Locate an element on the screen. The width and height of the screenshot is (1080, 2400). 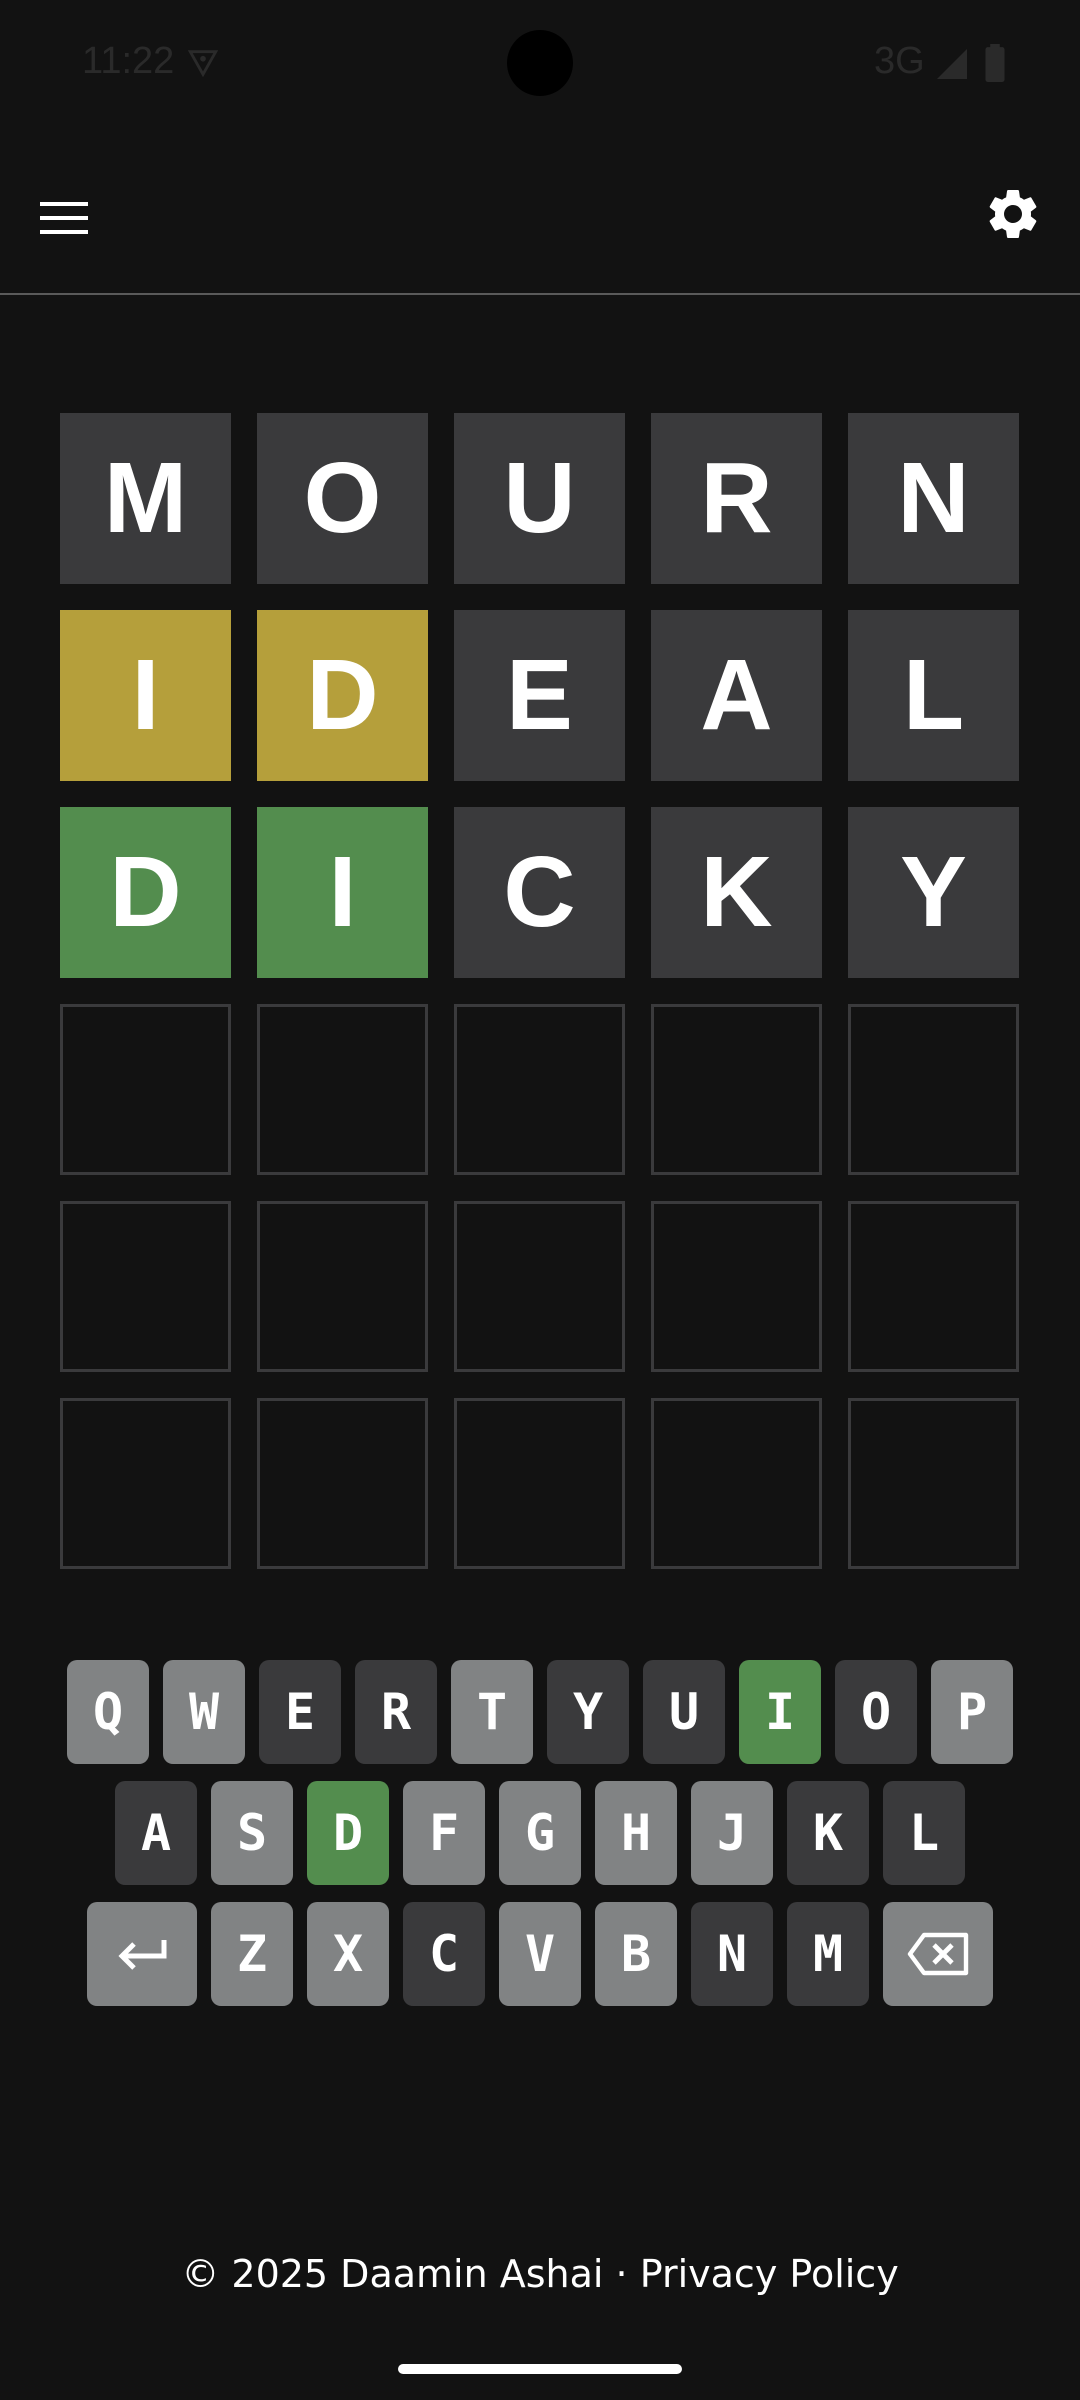
vpn-key-icon is located at coordinates (203, 64).